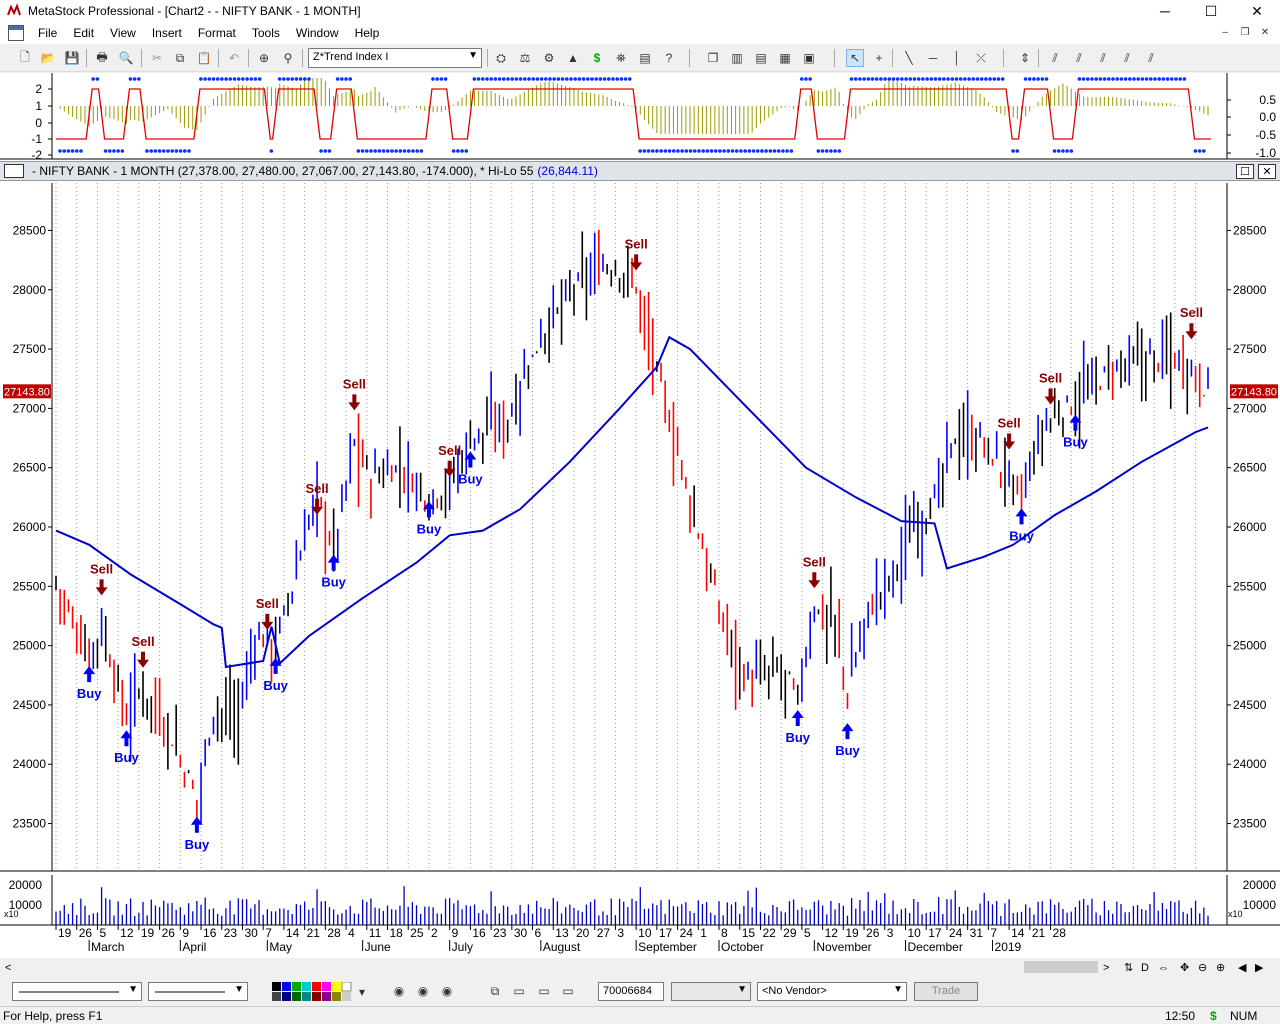 Image resolution: width=1280 pixels, height=1024 pixels. What do you see at coordinates (72, 58) in the screenshot?
I see `save-icon: 💾` at bounding box center [72, 58].